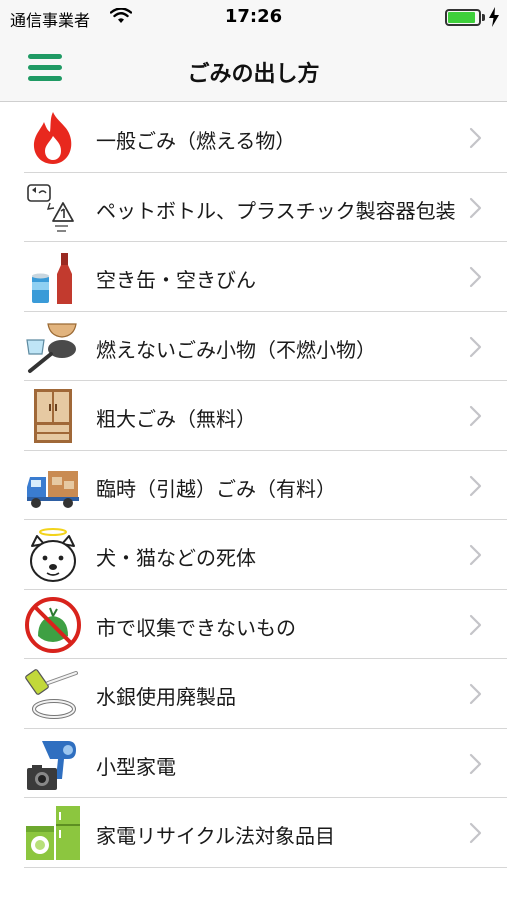  What do you see at coordinates (52, 278) in the screenshot?
I see `can-and-bottle-icon` at bounding box center [52, 278].